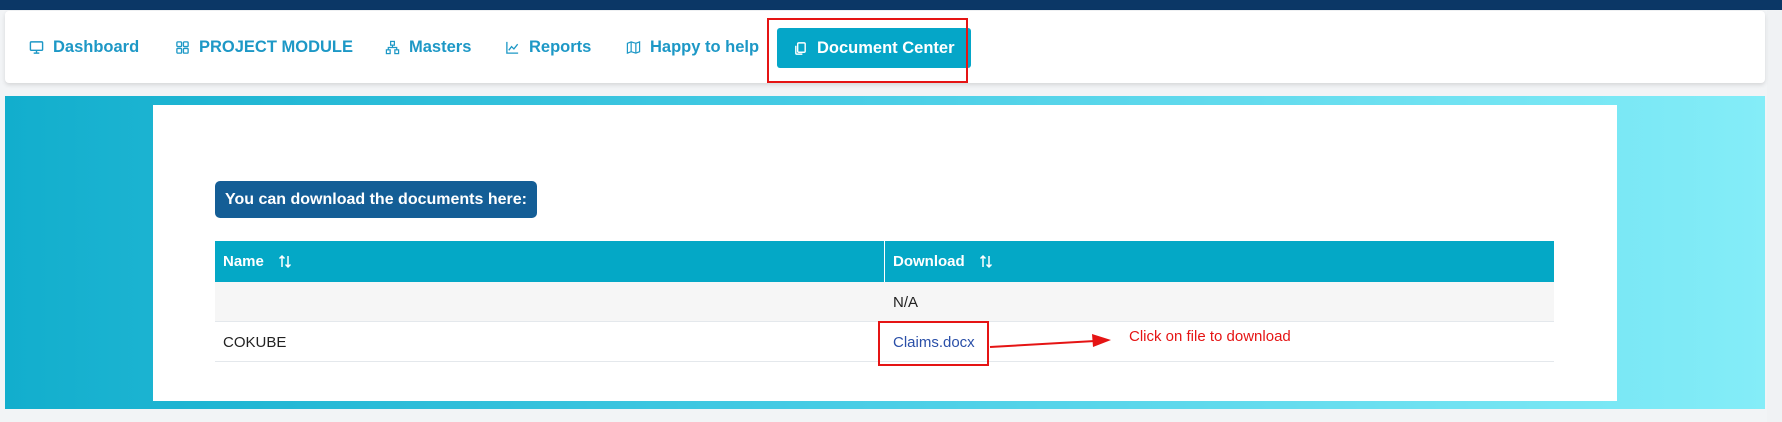 The image size is (1782, 422). Describe the element at coordinates (376, 199) in the screenshot. I see `section-label: You can download the documents here:` at that location.